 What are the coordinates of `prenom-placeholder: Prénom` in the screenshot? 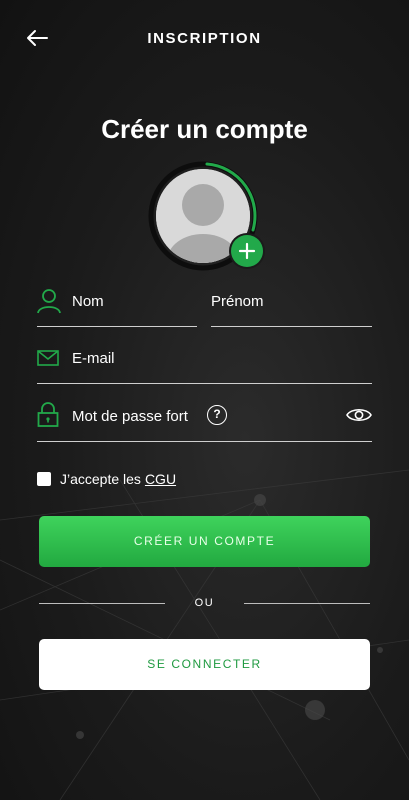 It's located at (237, 301).